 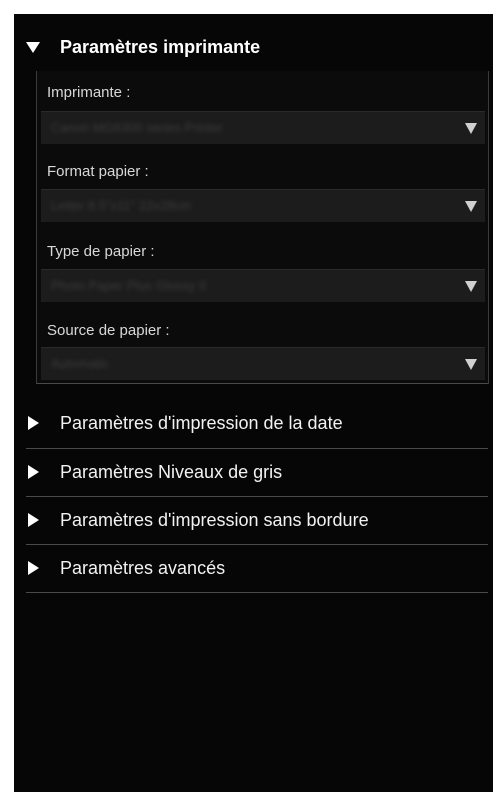 What do you see at coordinates (214, 519) in the screenshot?
I see `section-title: Paramètres d'impression sans bordure` at bounding box center [214, 519].